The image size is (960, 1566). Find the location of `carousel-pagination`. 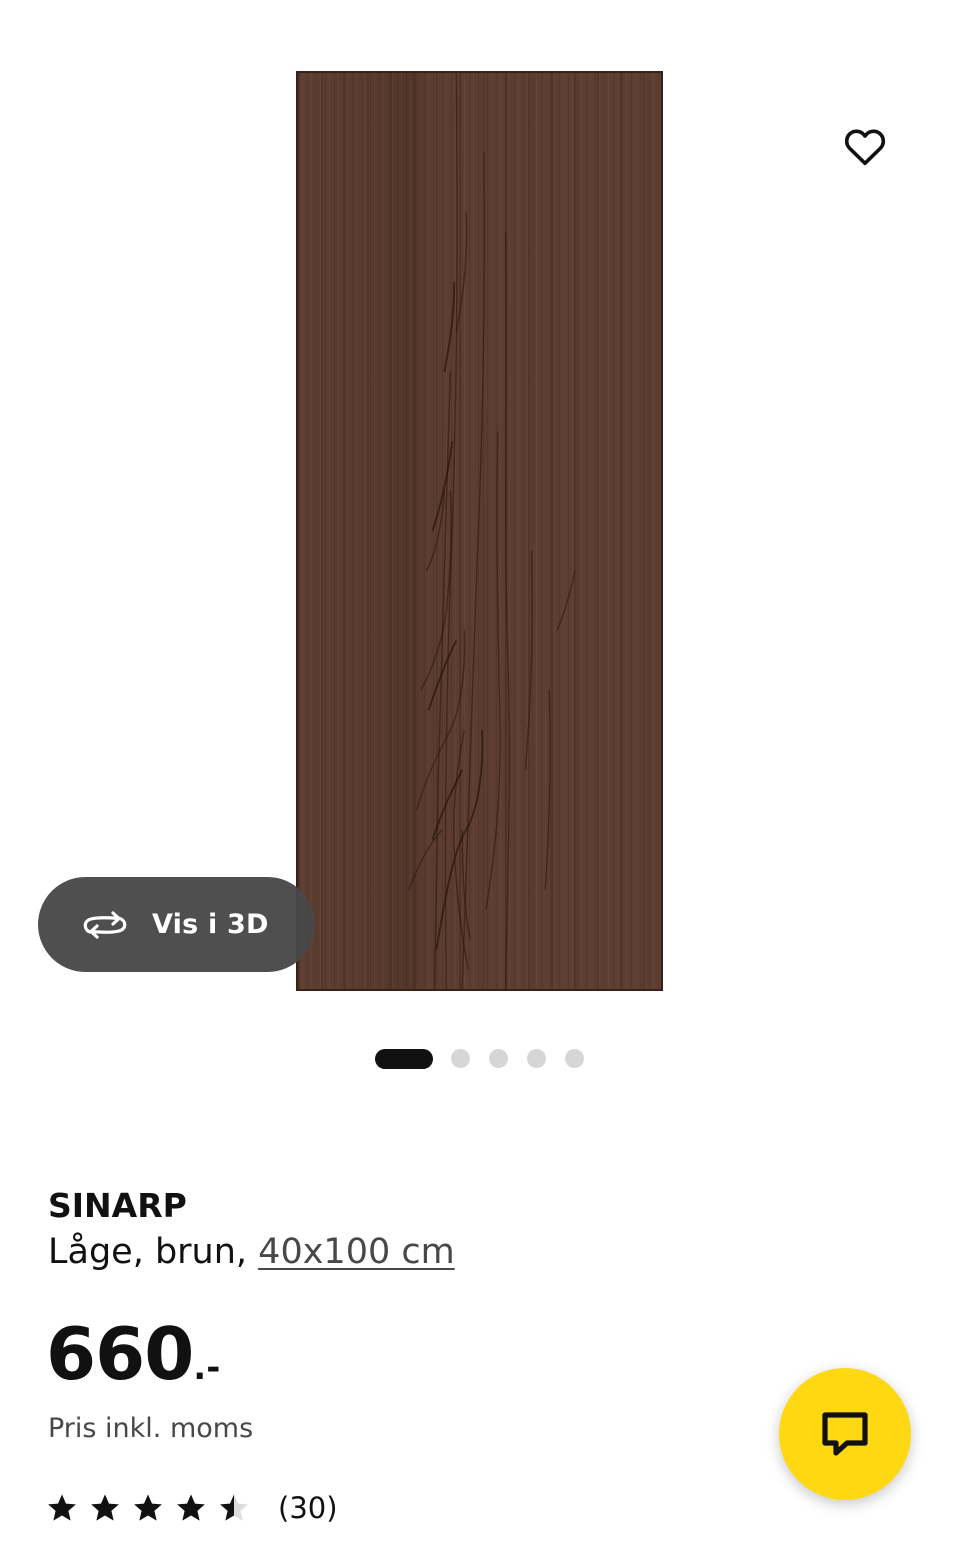

carousel-pagination is located at coordinates (480, 1059).